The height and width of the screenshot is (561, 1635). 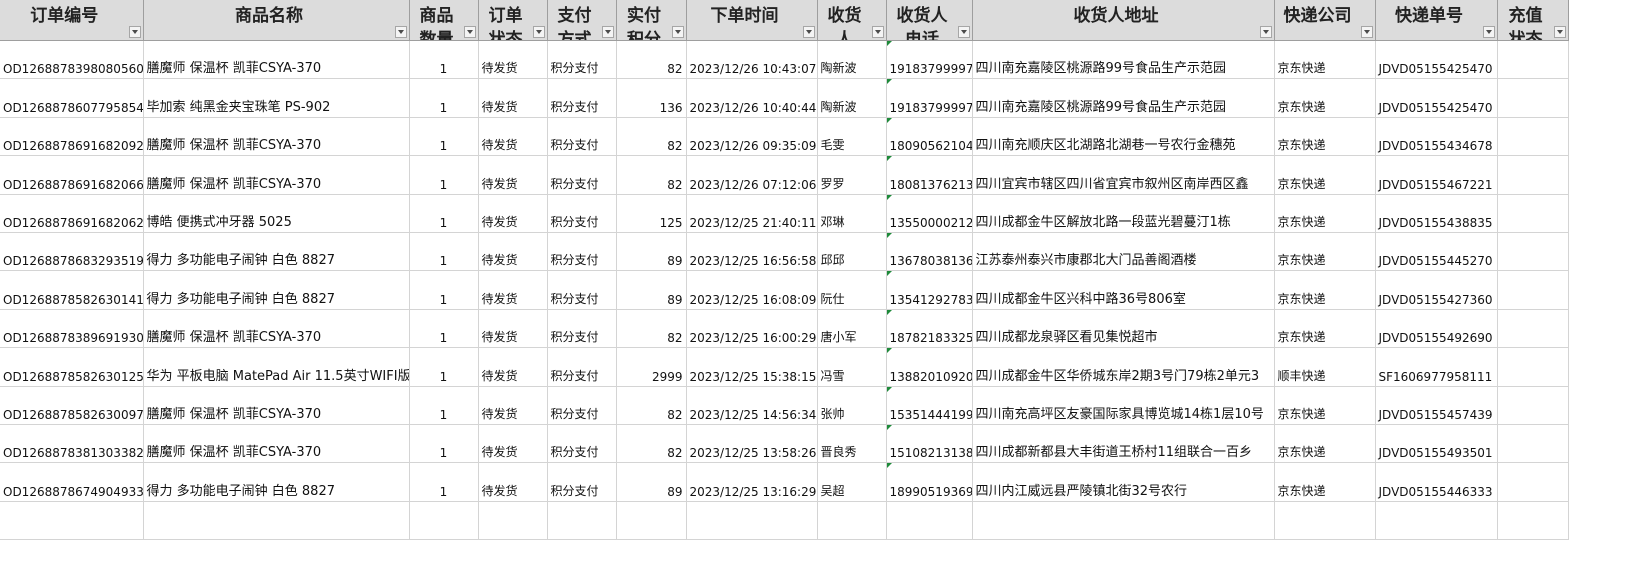 What do you see at coordinates (1123, 329) in the screenshot?
I see `cell-address: 四川成都龙泉驿区看见集悦超市` at bounding box center [1123, 329].